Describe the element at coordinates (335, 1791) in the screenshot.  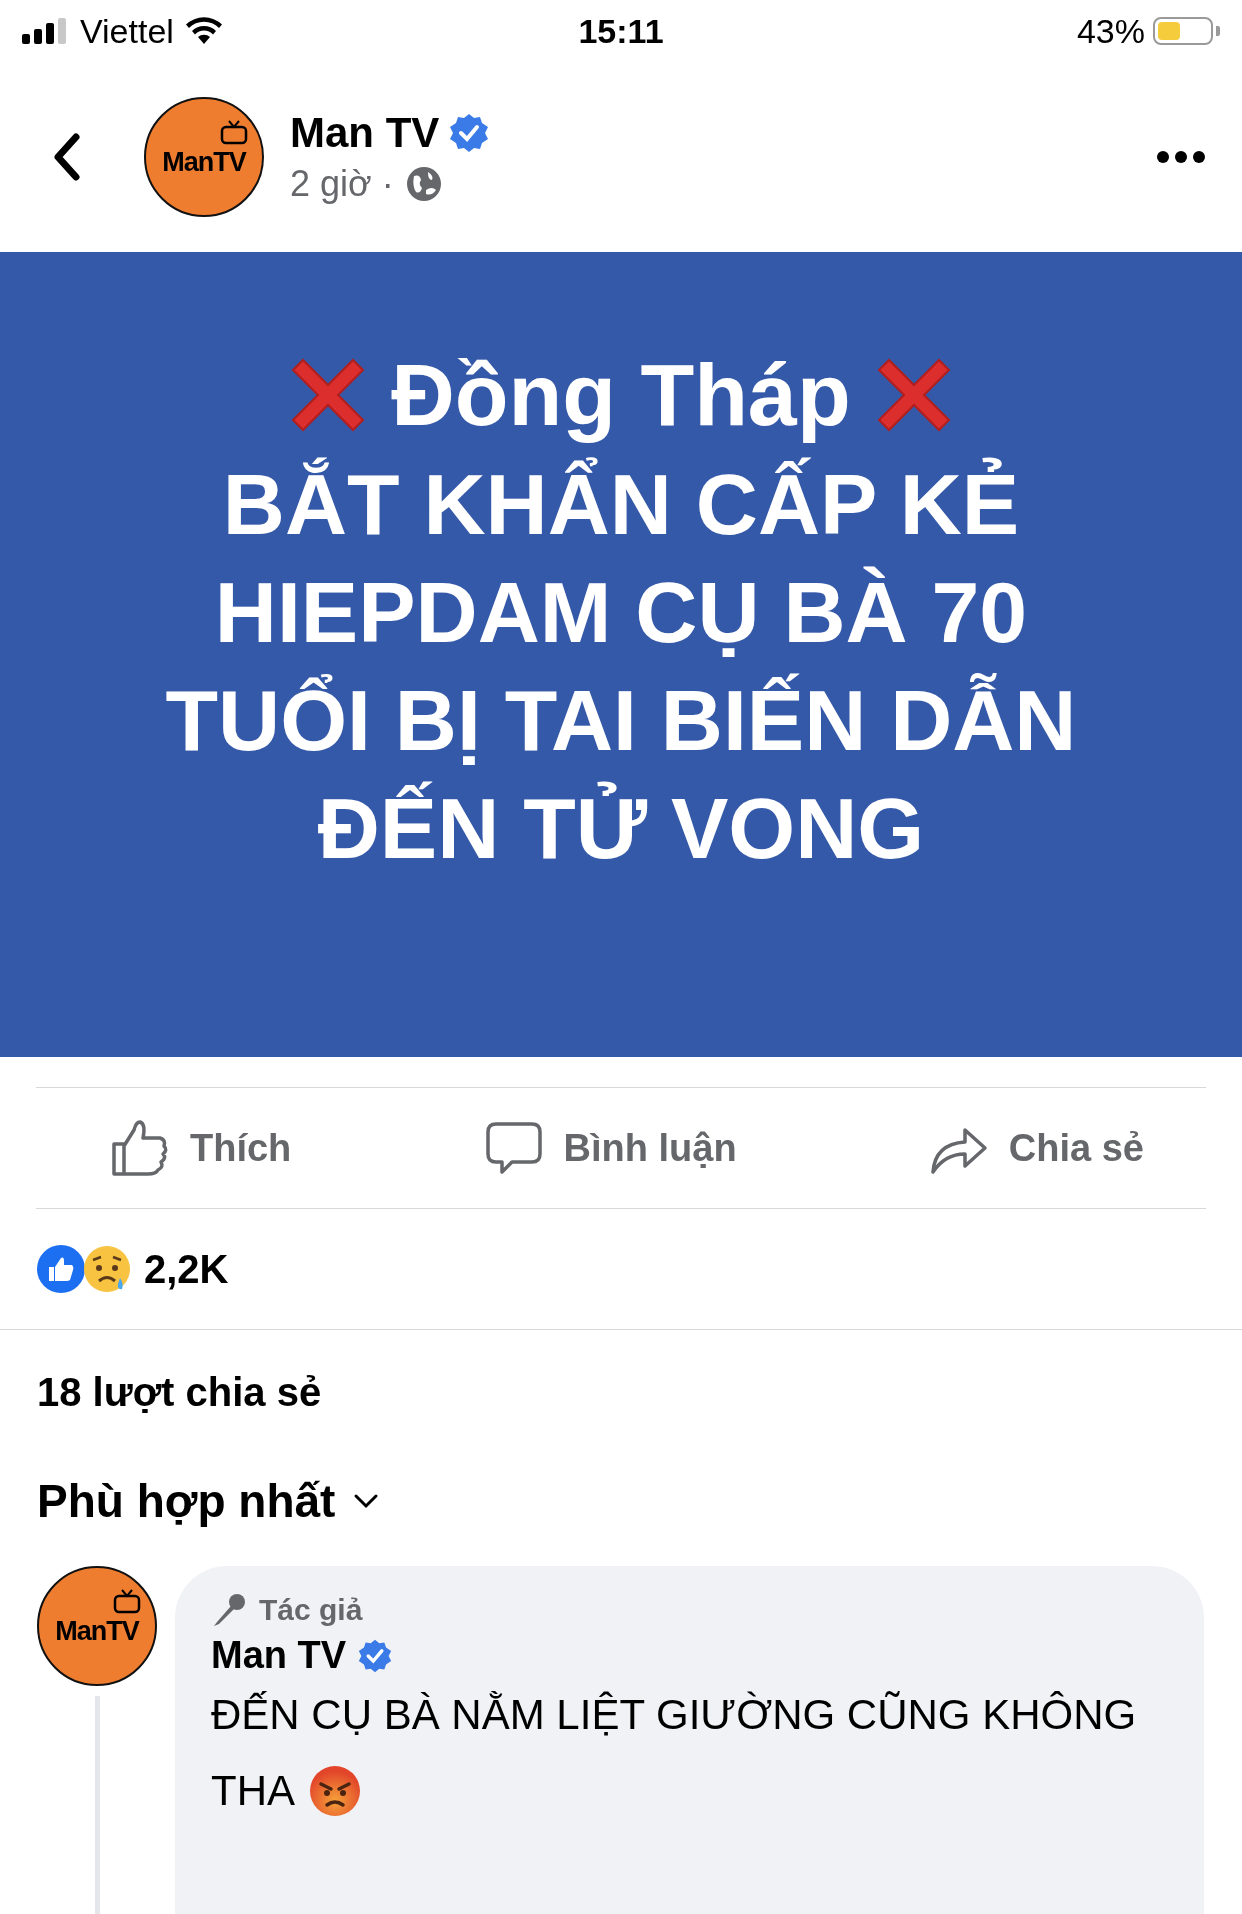
I see `angry-face-icon` at that location.